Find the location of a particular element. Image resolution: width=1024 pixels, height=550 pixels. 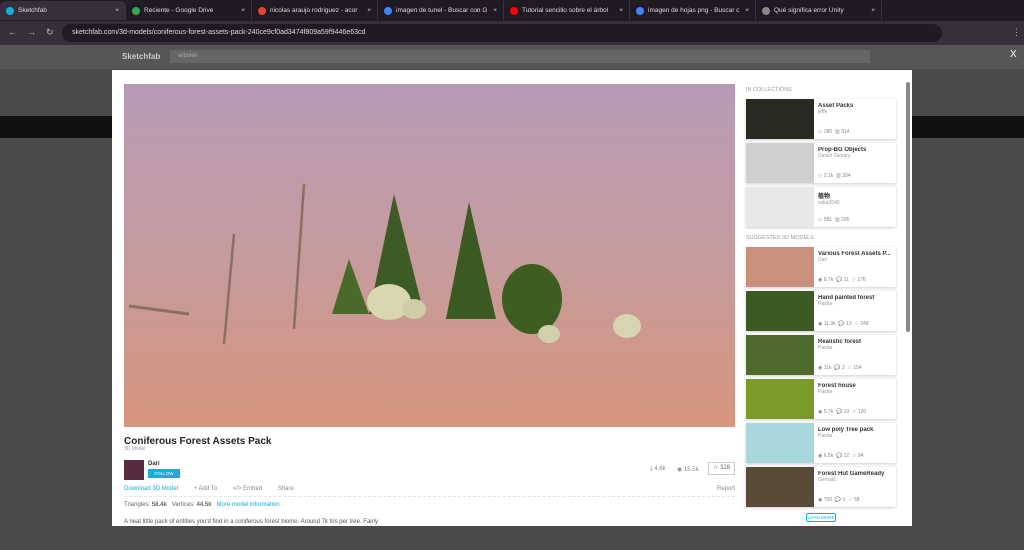

tab-label: Qué significa error Unity is located at coordinates (809, 10).